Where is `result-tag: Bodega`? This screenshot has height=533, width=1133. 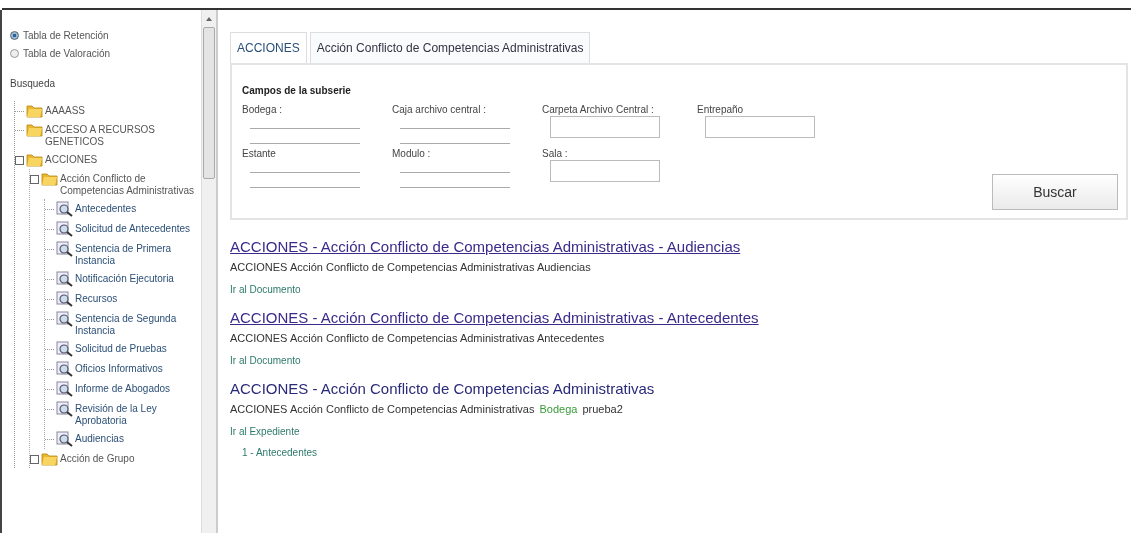
result-tag: Bodega is located at coordinates (558, 409).